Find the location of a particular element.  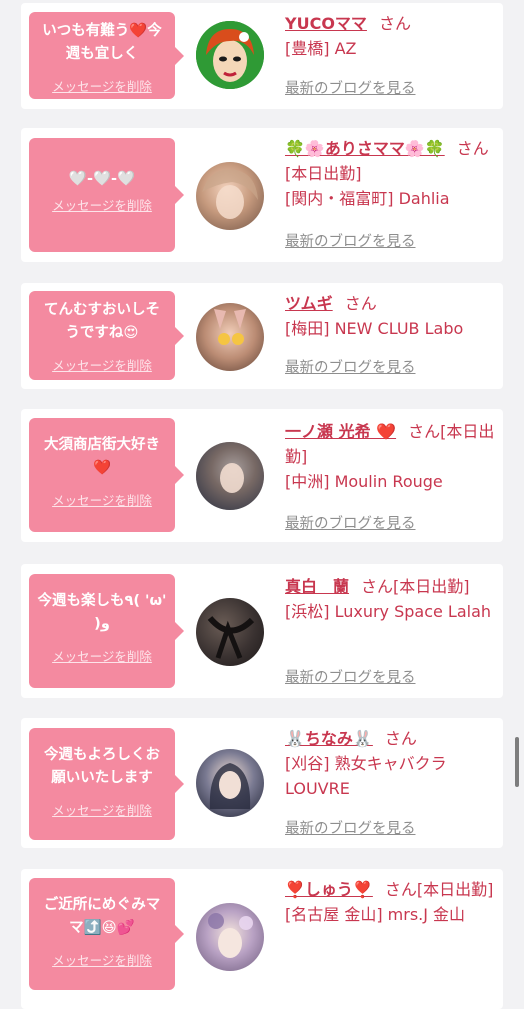

cast-name-link: 一ノ瀬 光希 ❤️ is located at coordinates (340, 431).